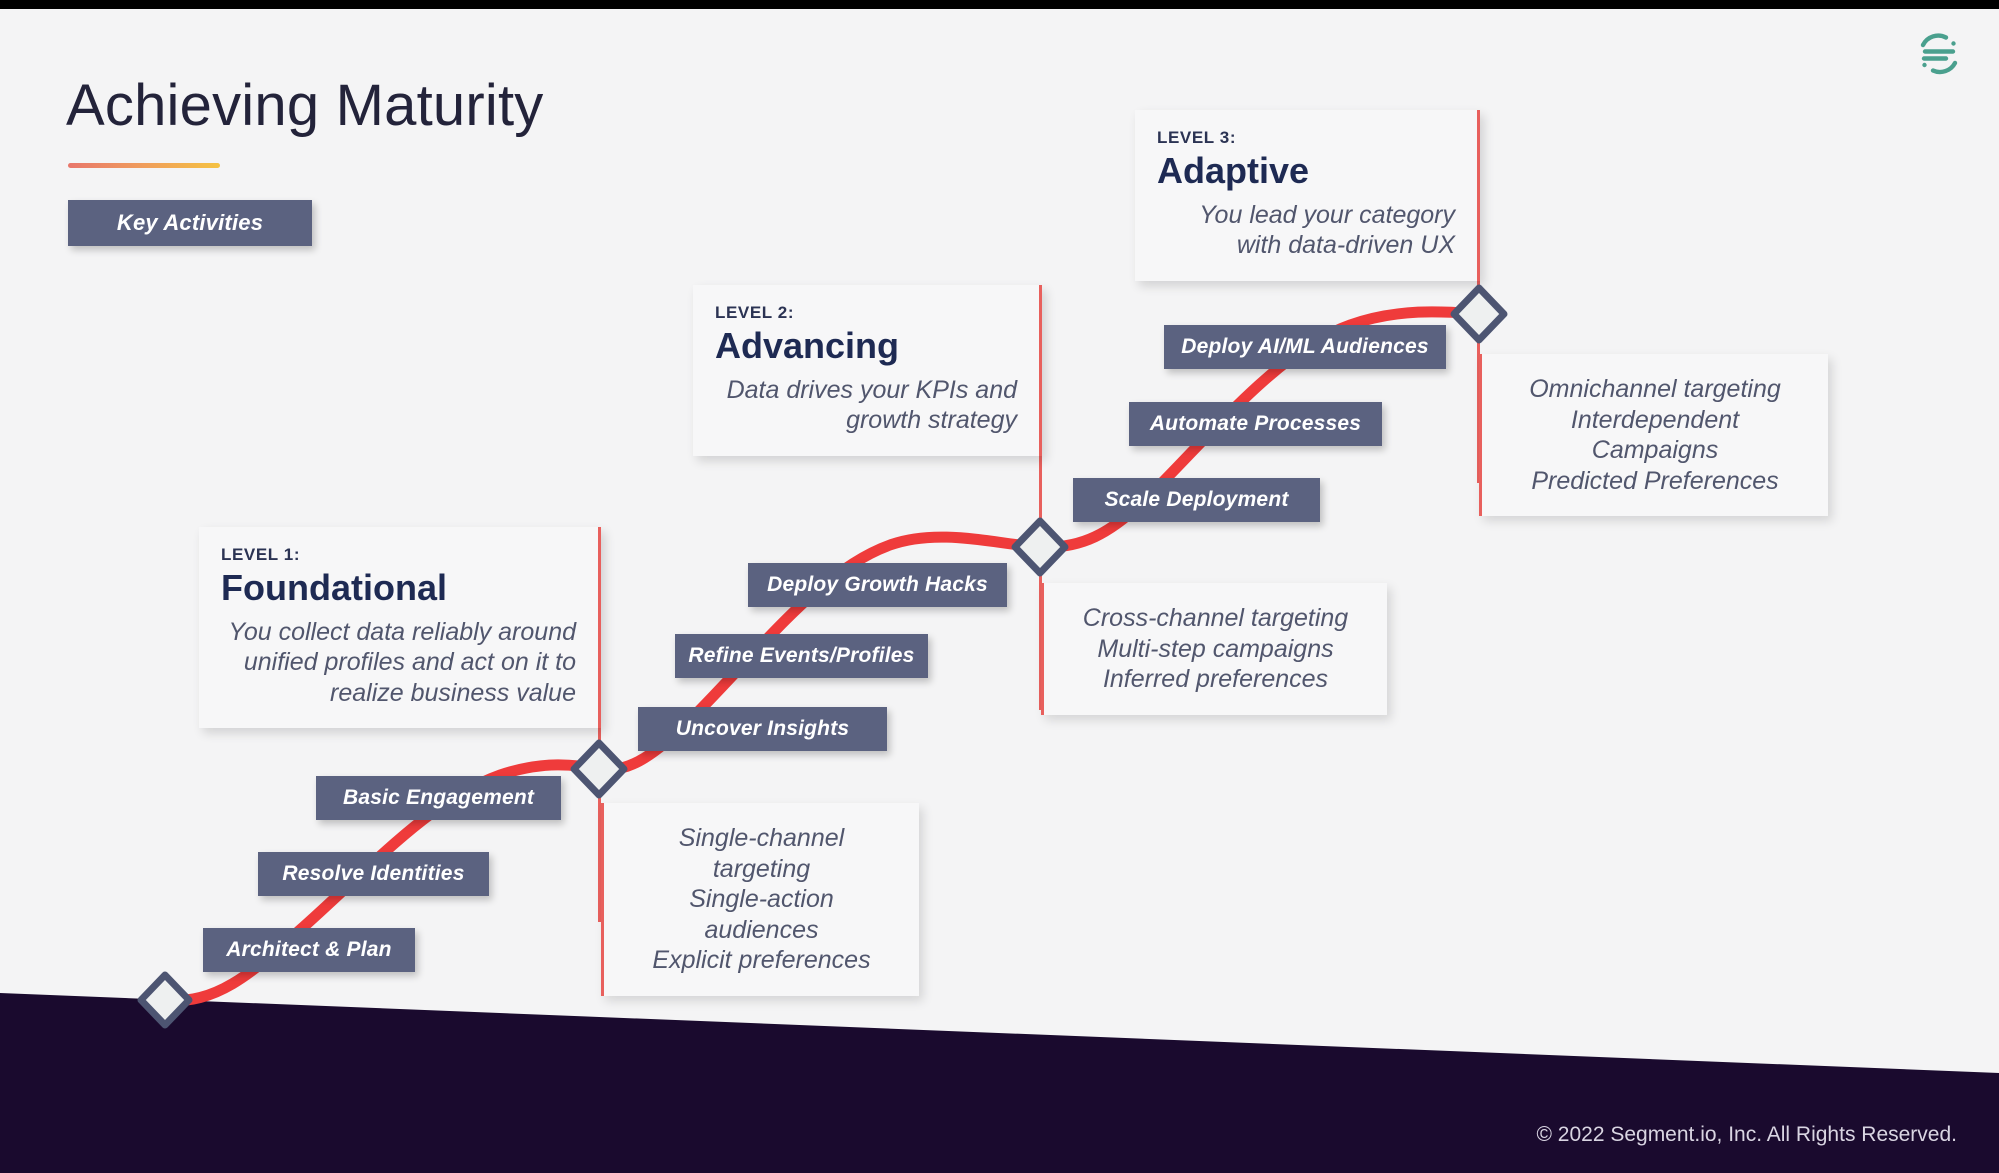 This screenshot has width=1999, height=1173. Describe the element at coordinates (438, 798) in the screenshot. I see `activity-pill-basic-engagement: Basic Engagement` at that location.